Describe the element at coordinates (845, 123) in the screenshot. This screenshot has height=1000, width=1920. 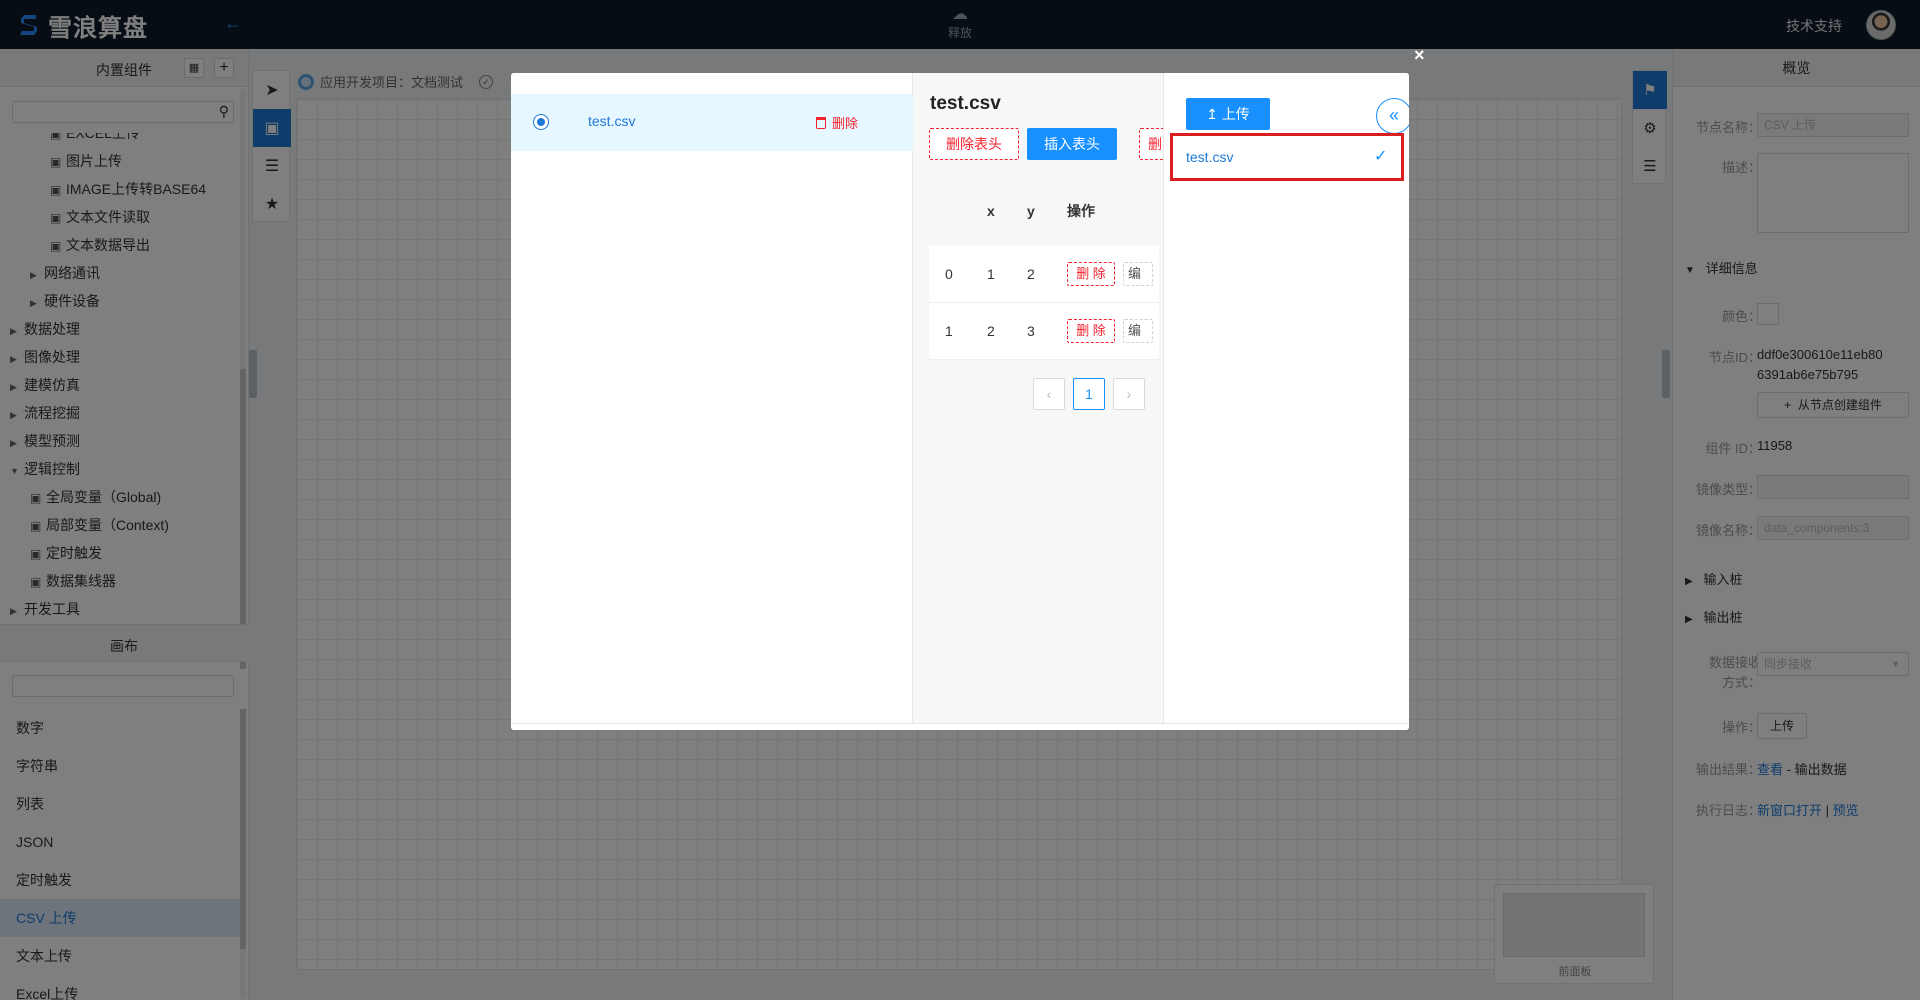
I see `file-delete-label: 删除` at that location.